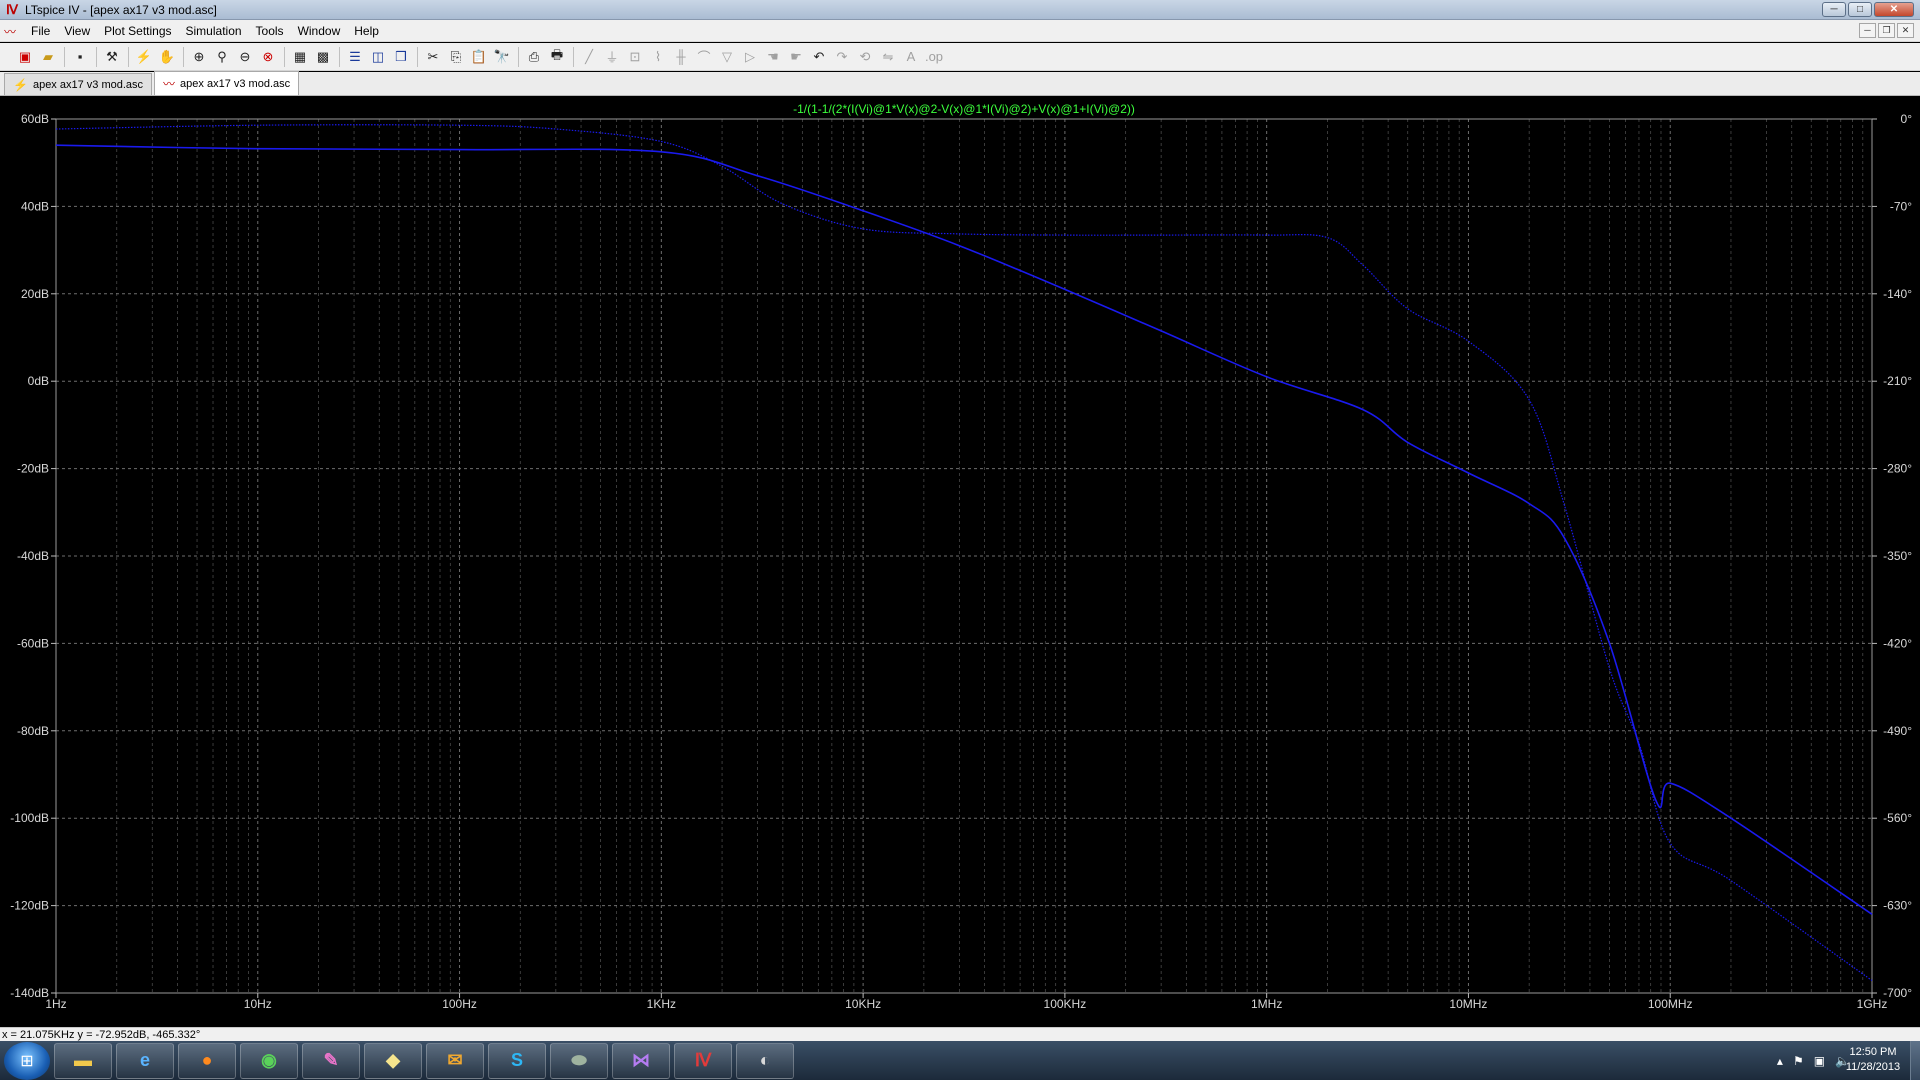 This screenshot has width=1920, height=1080. Describe the element at coordinates (1915, 1060) in the screenshot. I see `show-desktop-button` at that location.